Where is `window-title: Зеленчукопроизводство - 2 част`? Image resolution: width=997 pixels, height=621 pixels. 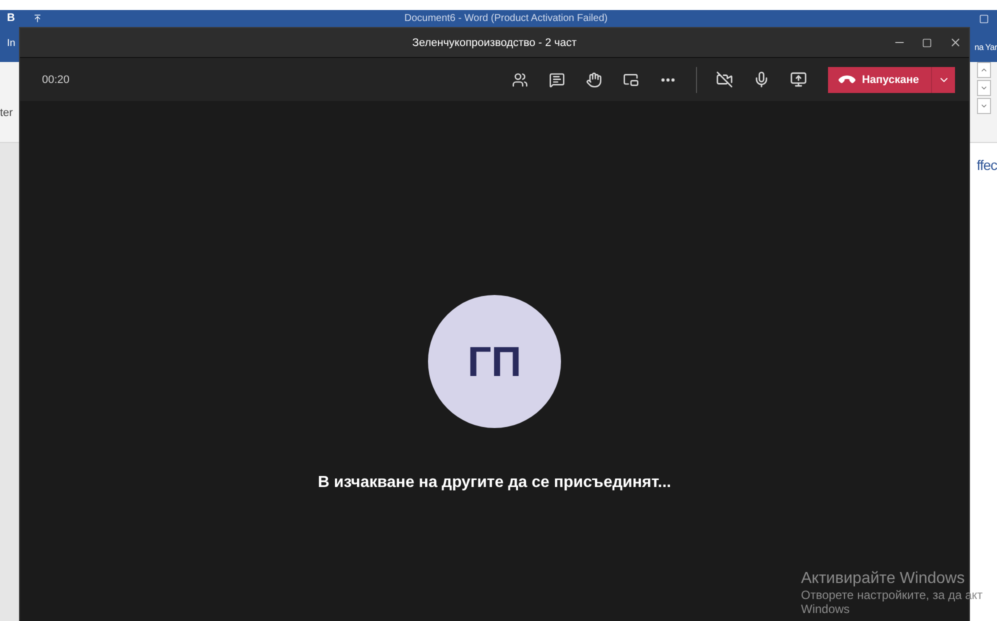 window-title: Зеленчукопроизводство - 2 част is located at coordinates (494, 42).